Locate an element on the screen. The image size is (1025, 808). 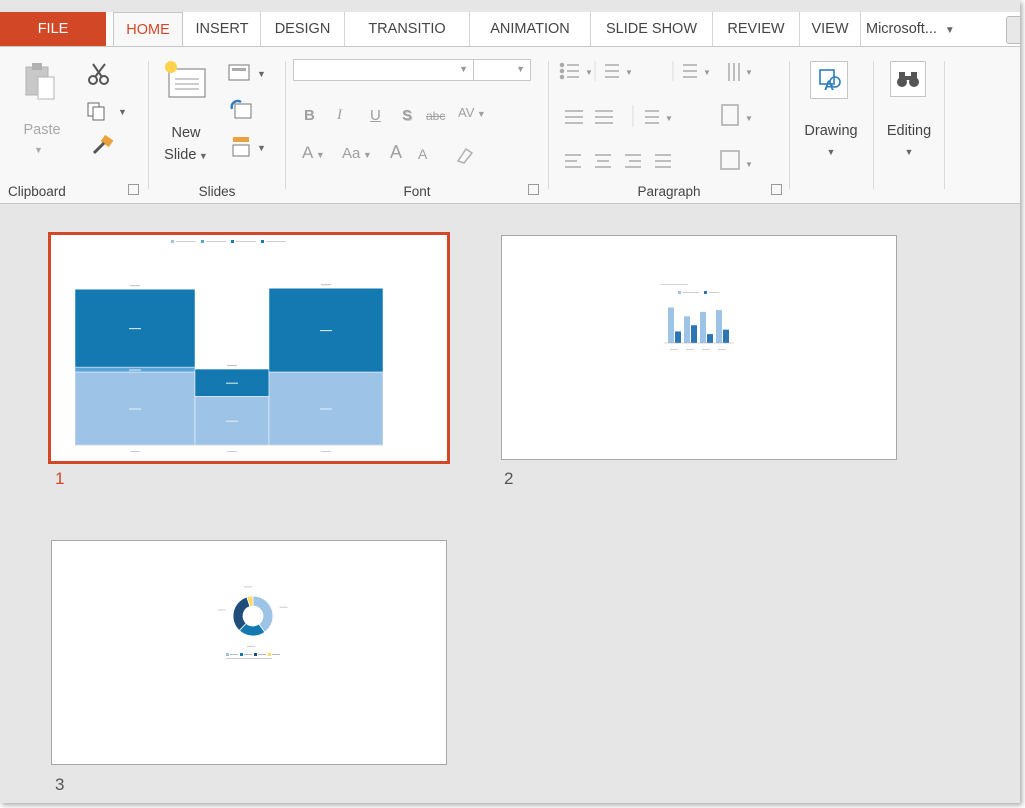
editing-button-frame is located at coordinates (908, 79).